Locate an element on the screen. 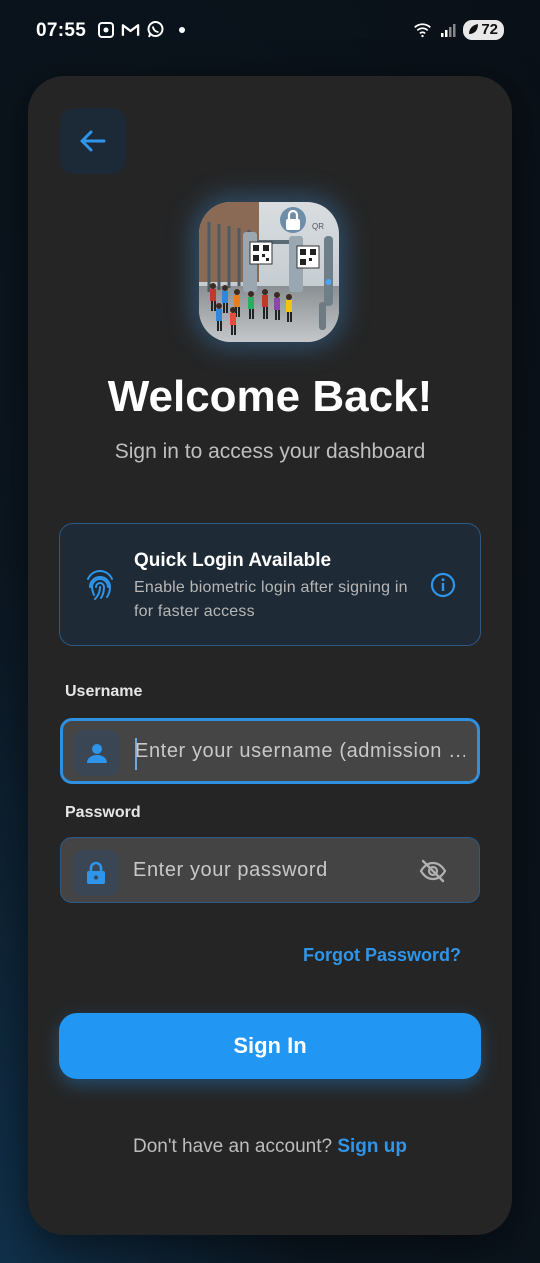 The height and width of the screenshot is (1263, 540). password-input is located at coordinates (298, 870).